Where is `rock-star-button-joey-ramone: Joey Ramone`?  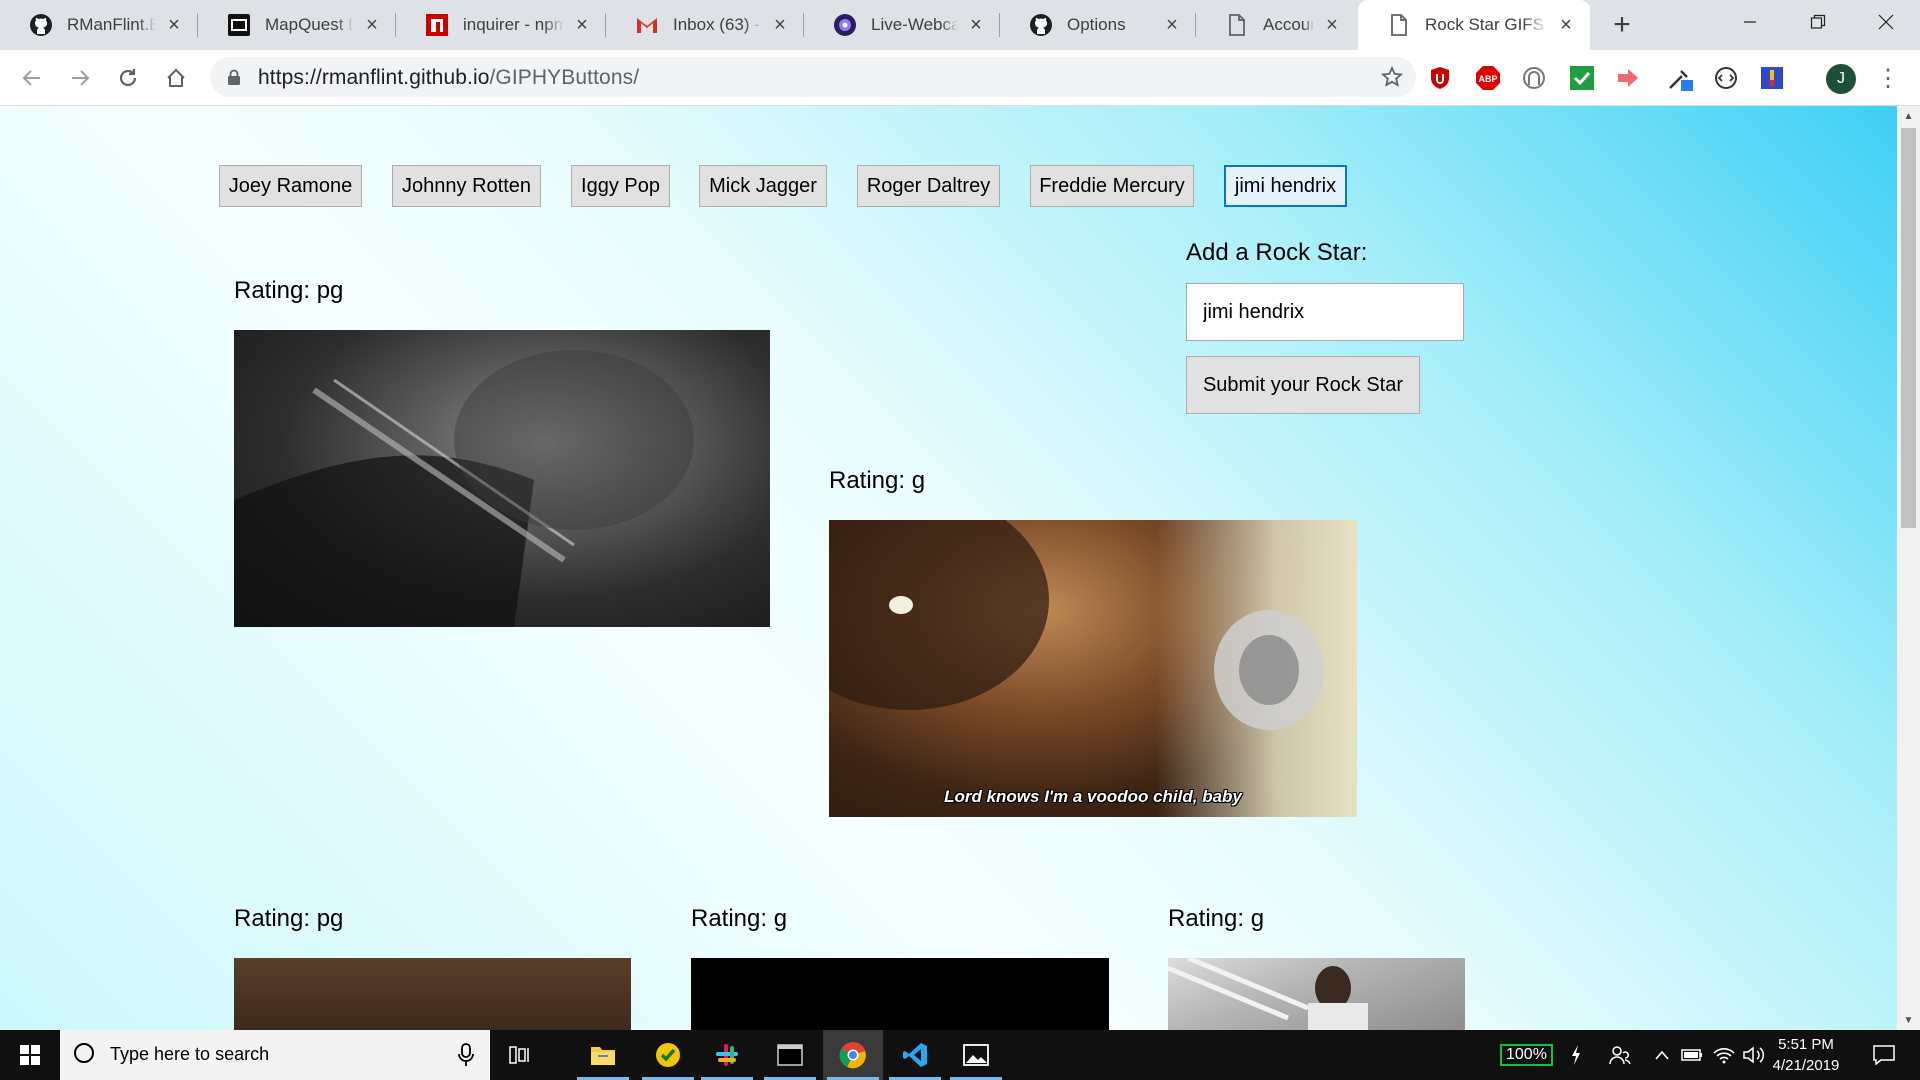
rock-star-button-joey-ramone: Joey Ramone is located at coordinates (290, 186).